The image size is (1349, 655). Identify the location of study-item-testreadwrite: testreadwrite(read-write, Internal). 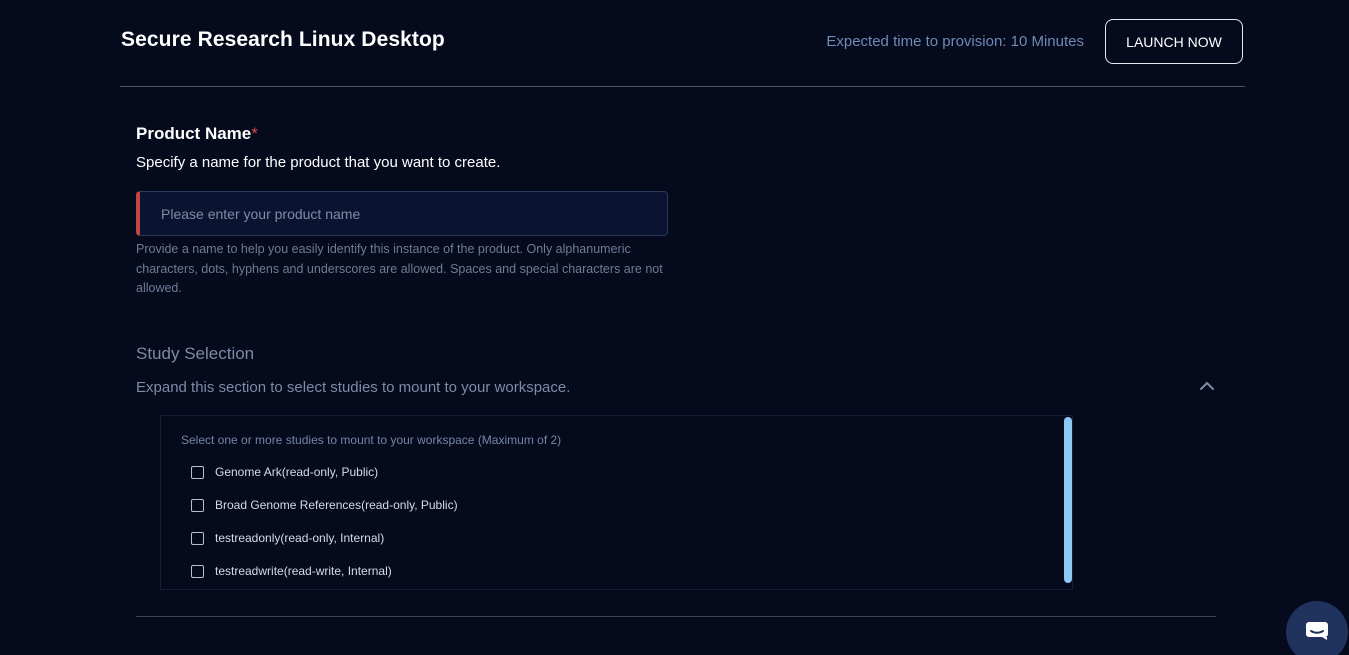
(291, 571).